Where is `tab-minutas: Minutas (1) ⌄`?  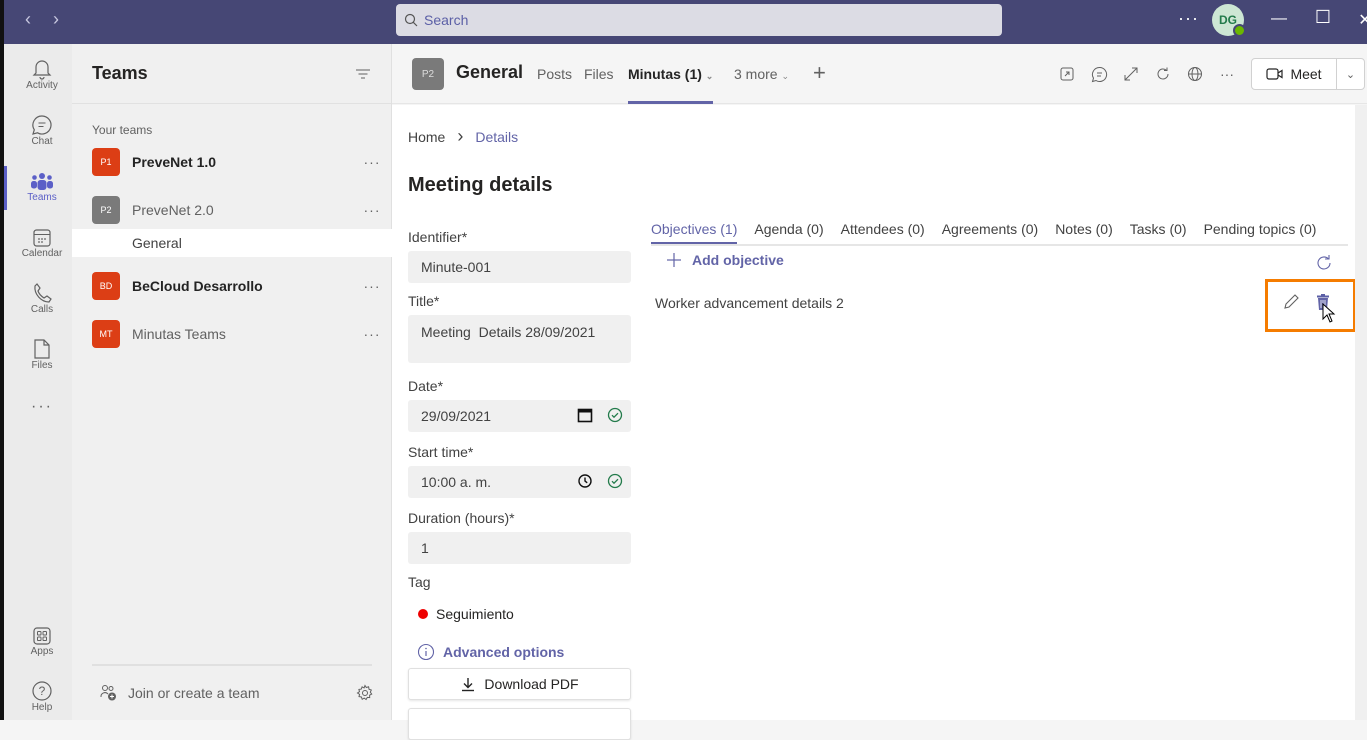 tab-minutas: Minutas (1) ⌄ is located at coordinates (671, 85).